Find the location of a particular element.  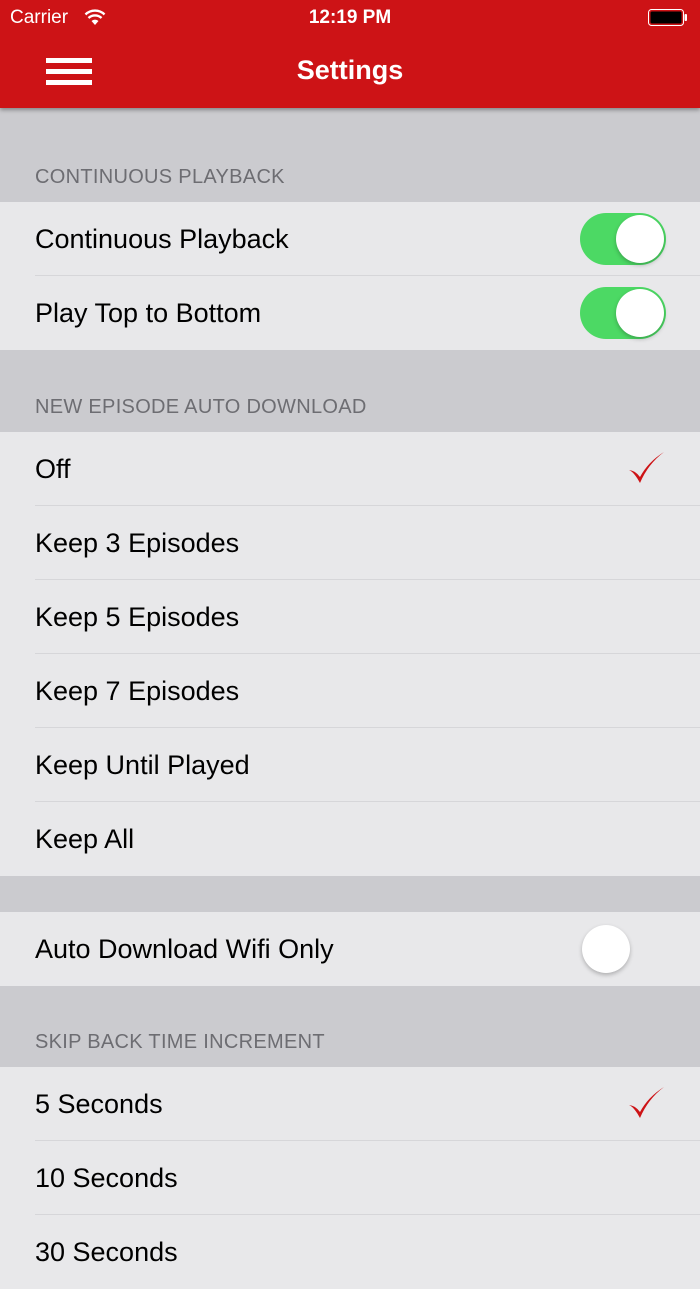

option-keep-3-episodes: Keep 3 Episodes is located at coordinates (350, 543).